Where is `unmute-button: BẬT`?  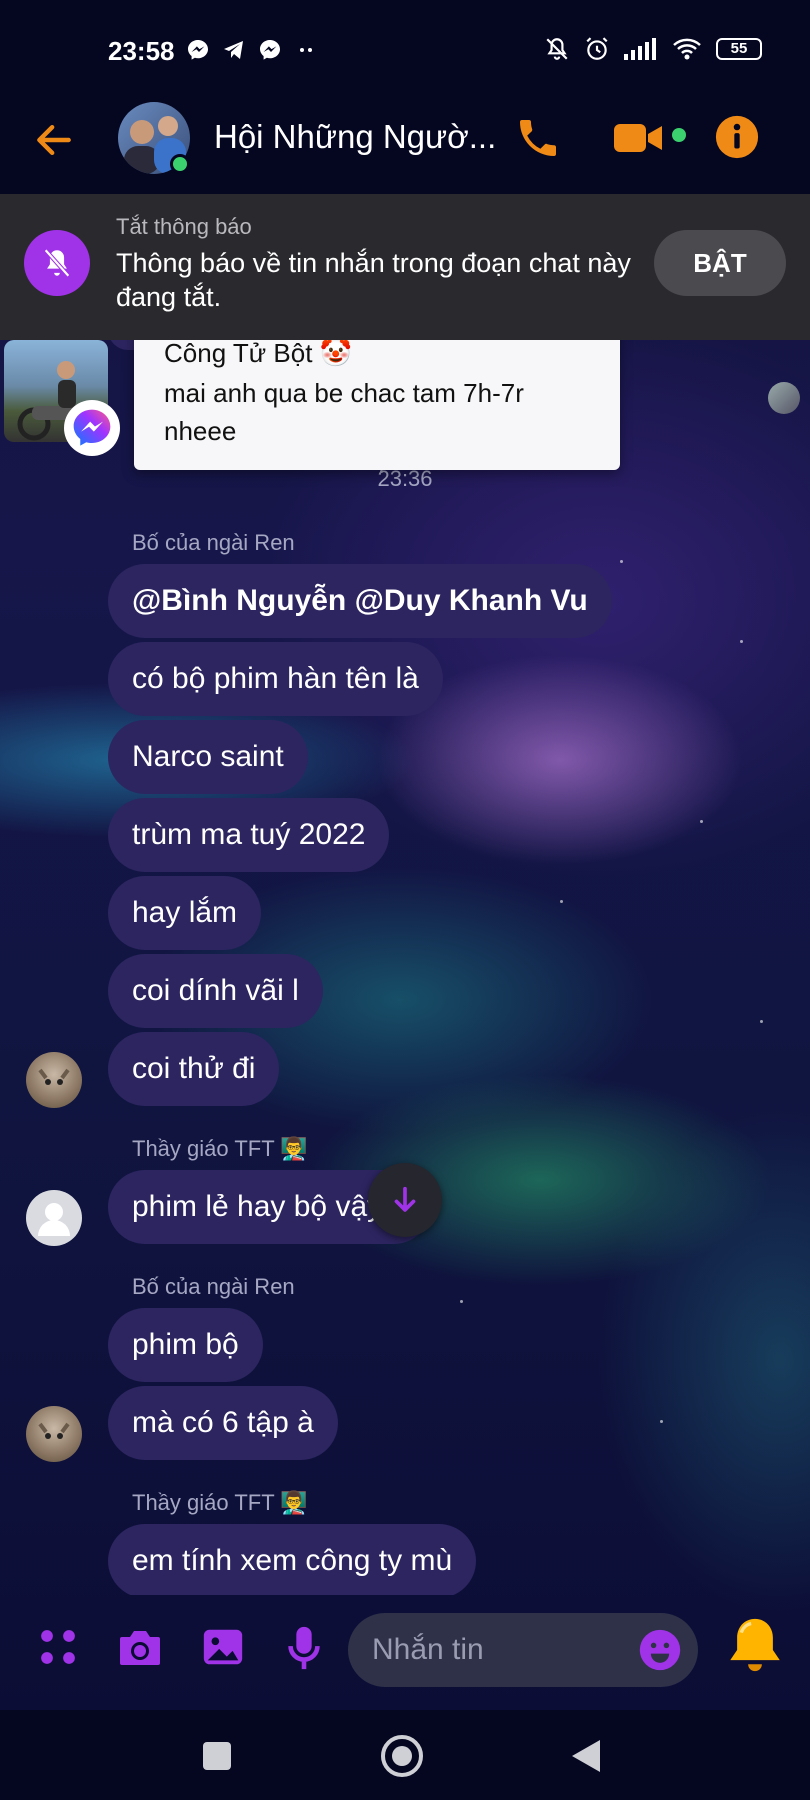 unmute-button: BẬT is located at coordinates (720, 263).